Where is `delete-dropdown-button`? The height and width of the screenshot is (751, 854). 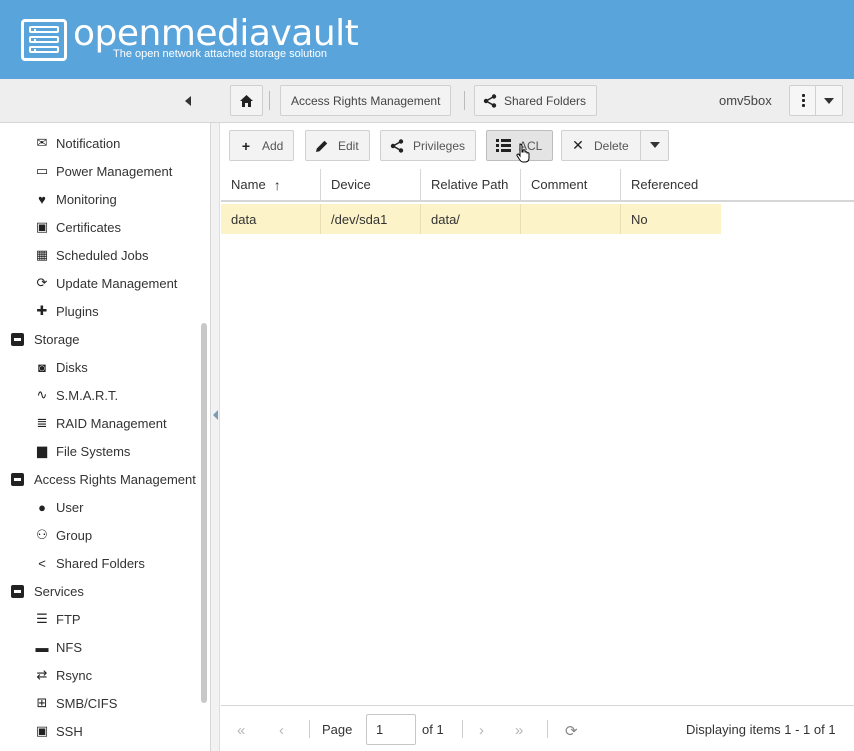 delete-dropdown-button is located at coordinates (654, 145).